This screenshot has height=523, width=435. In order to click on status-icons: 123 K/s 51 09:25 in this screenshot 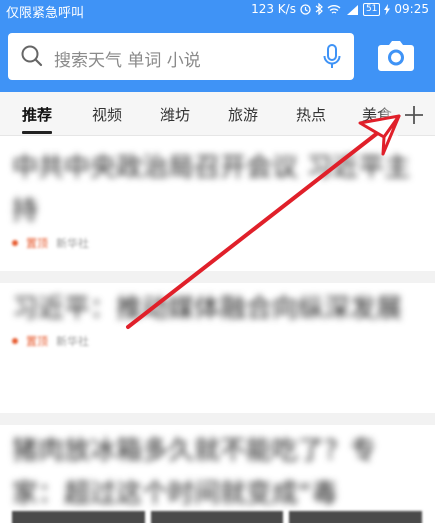, I will do `click(340, 9)`.